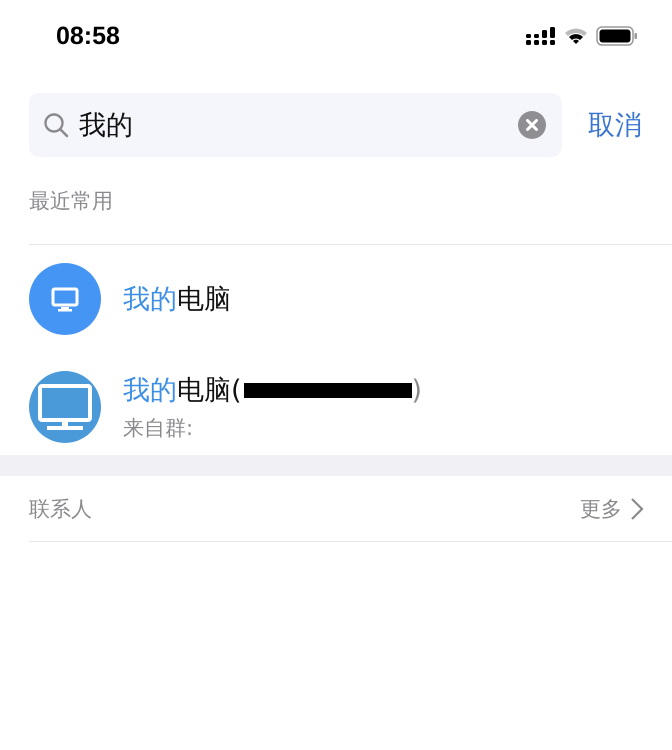 This screenshot has width=672, height=750. I want to click on search-field: 我的, so click(295, 125).